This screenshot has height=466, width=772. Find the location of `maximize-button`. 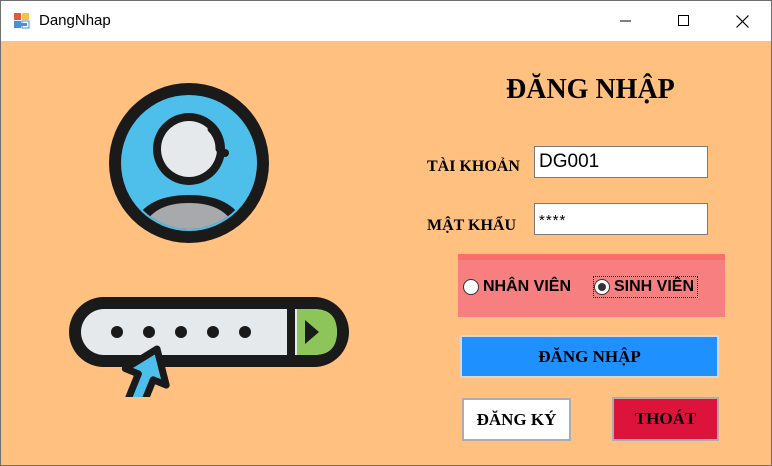

maximize-button is located at coordinates (684, 21).